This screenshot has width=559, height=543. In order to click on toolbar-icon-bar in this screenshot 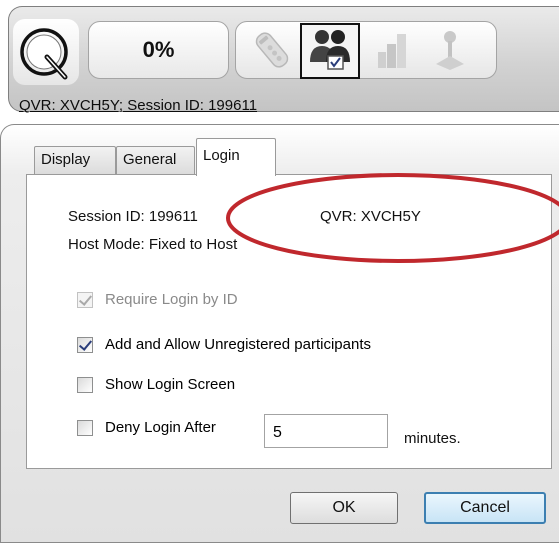, I will do `click(366, 50)`.